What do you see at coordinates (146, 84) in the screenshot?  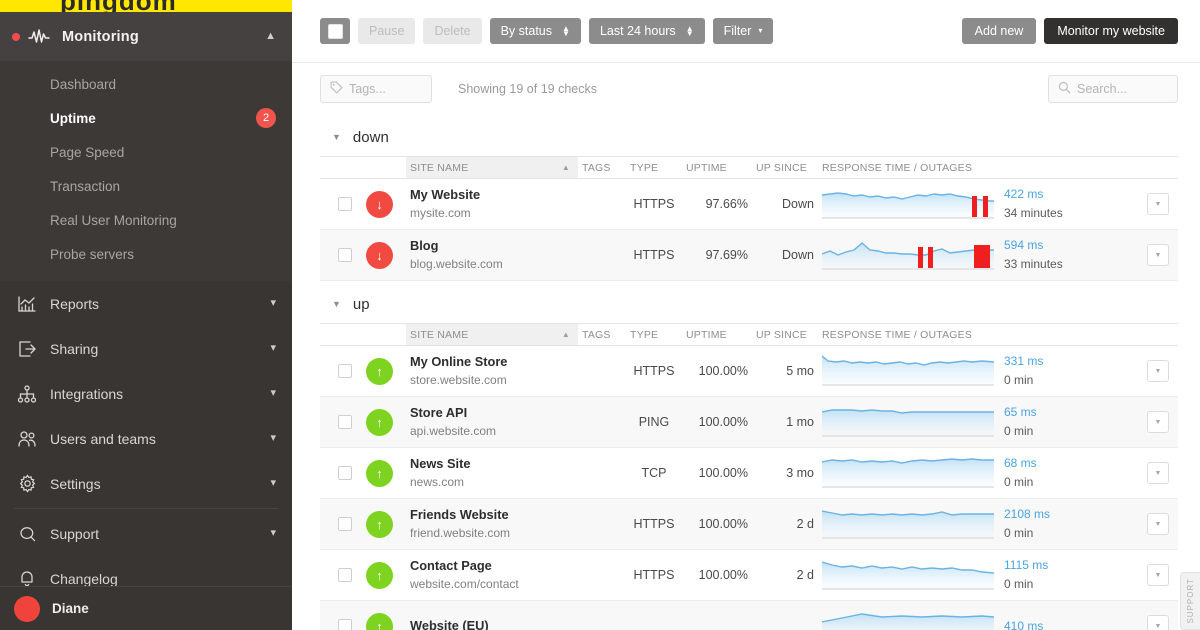 I see `sidebar-subitem-dashboard: Dashboard` at bounding box center [146, 84].